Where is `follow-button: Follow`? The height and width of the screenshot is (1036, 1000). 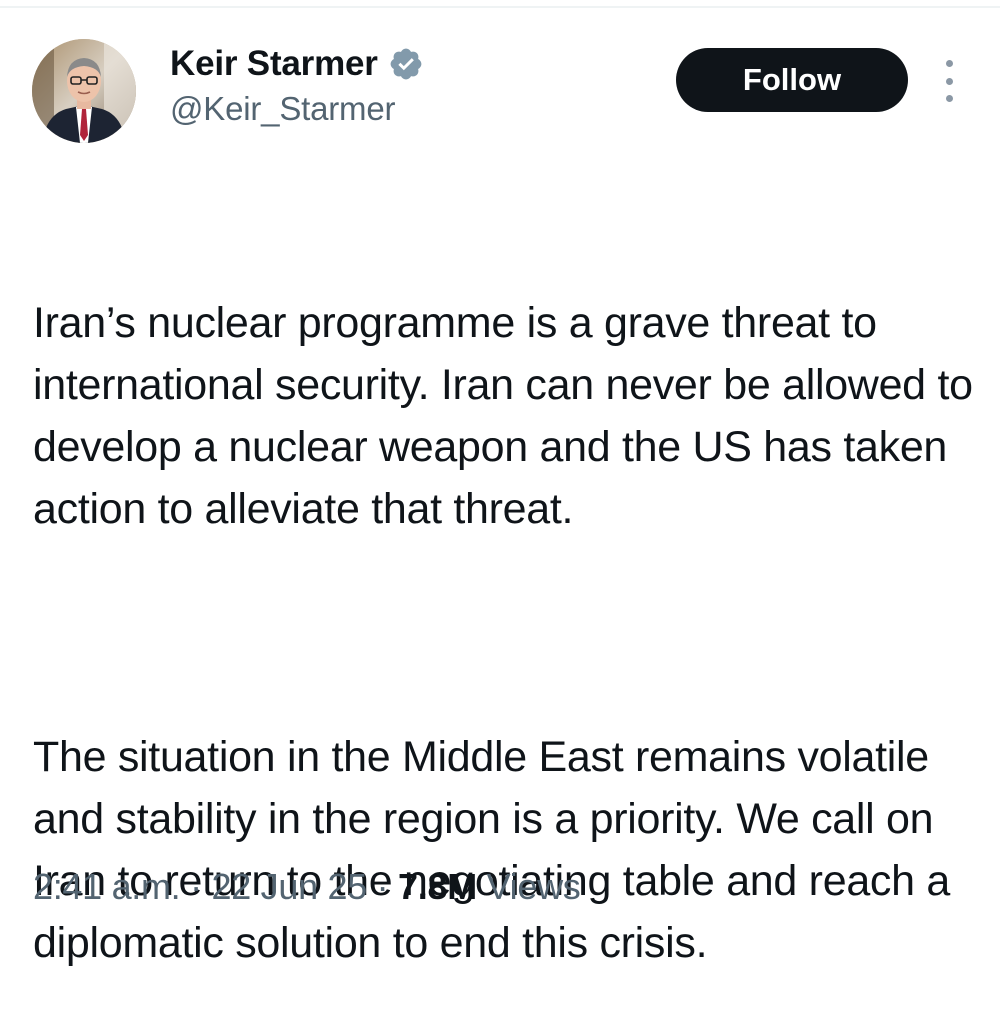
follow-button: Follow is located at coordinates (792, 80).